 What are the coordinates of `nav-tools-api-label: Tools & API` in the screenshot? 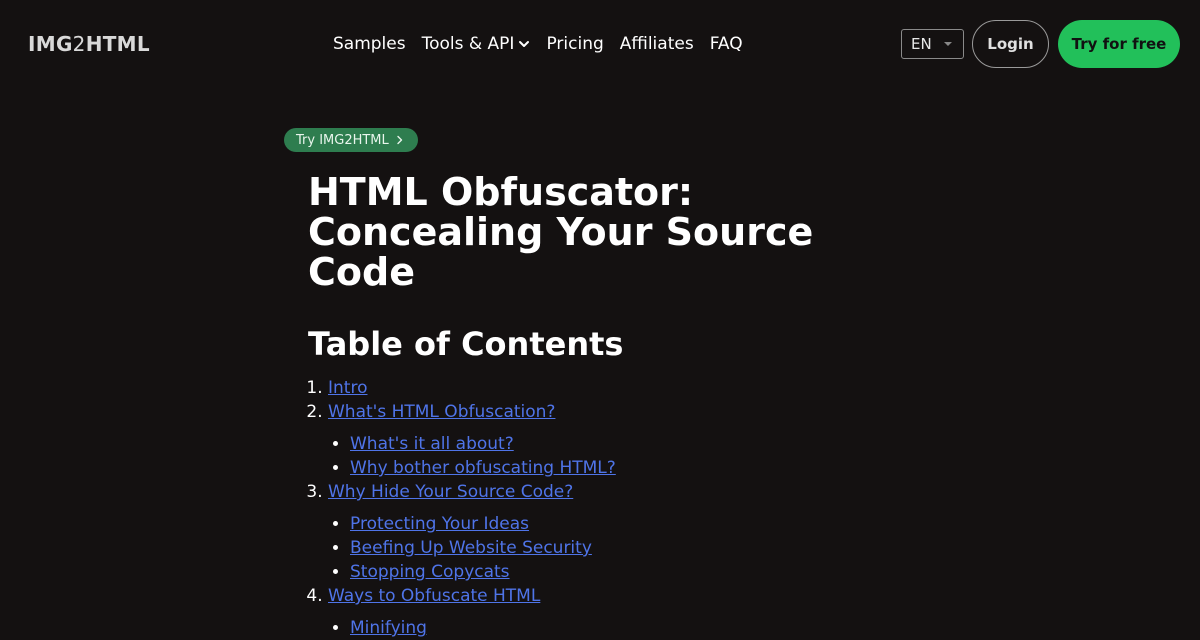 It's located at (468, 44).